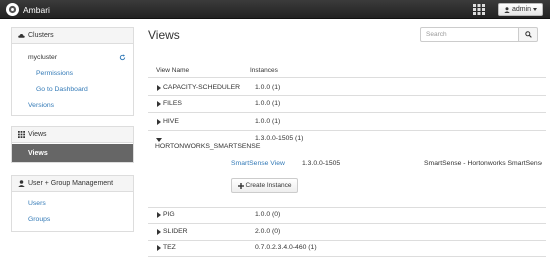 The height and width of the screenshot is (264, 550). Describe the element at coordinates (72, 153) in the screenshot. I see `sidebar-item-views: Views` at that location.